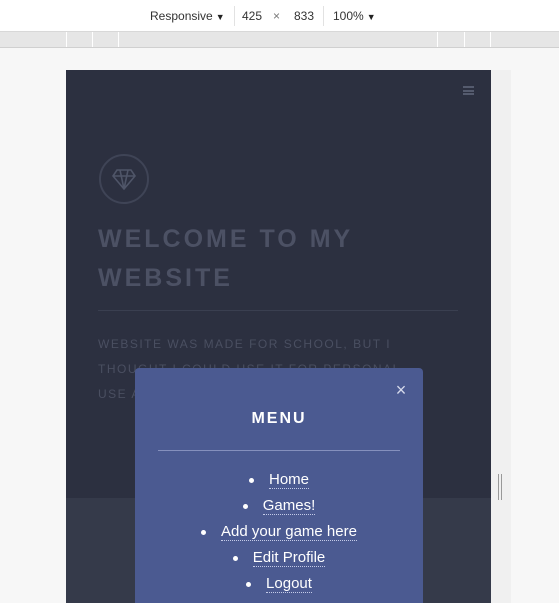  I want to click on menu-link-home: Home, so click(288, 480).